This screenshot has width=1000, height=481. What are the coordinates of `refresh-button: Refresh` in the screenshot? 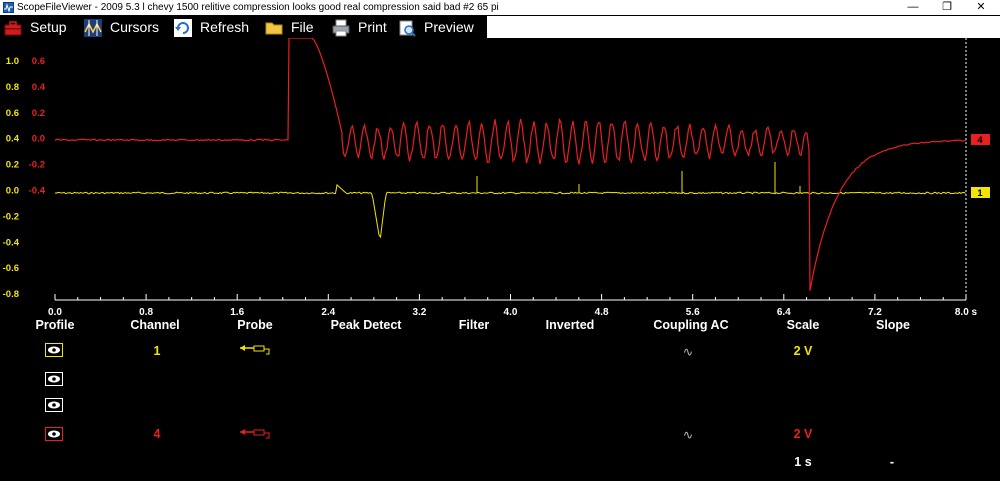 It's located at (211, 27).